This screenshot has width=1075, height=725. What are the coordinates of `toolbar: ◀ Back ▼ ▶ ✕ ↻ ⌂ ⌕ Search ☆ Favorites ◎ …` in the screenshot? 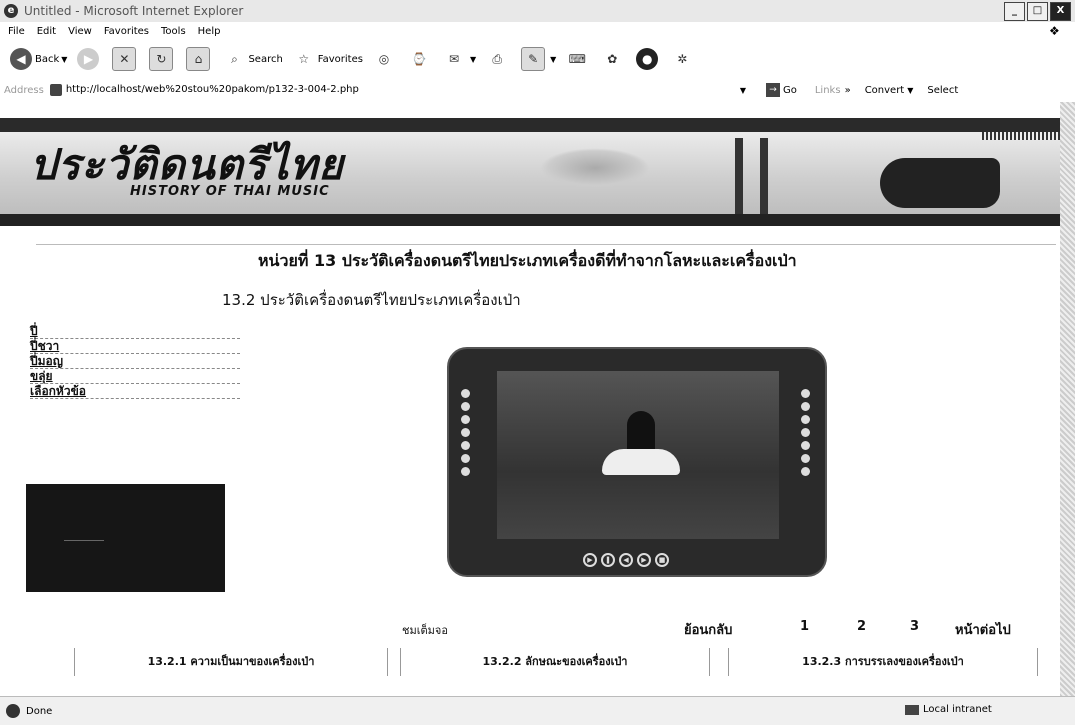 It's located at (537, 59).